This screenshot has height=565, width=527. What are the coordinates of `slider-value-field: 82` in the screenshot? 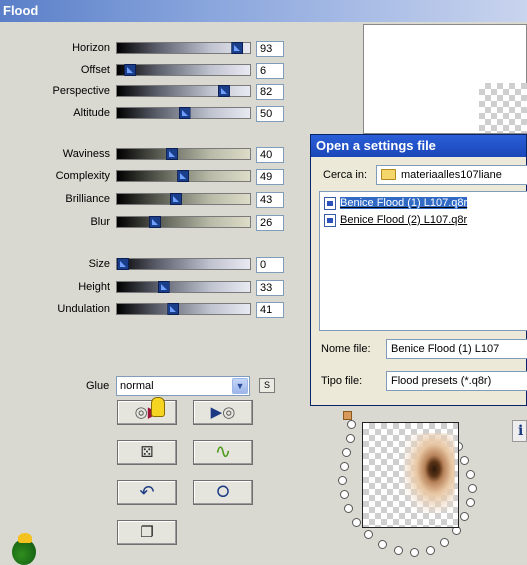 It's located at (270, 92).